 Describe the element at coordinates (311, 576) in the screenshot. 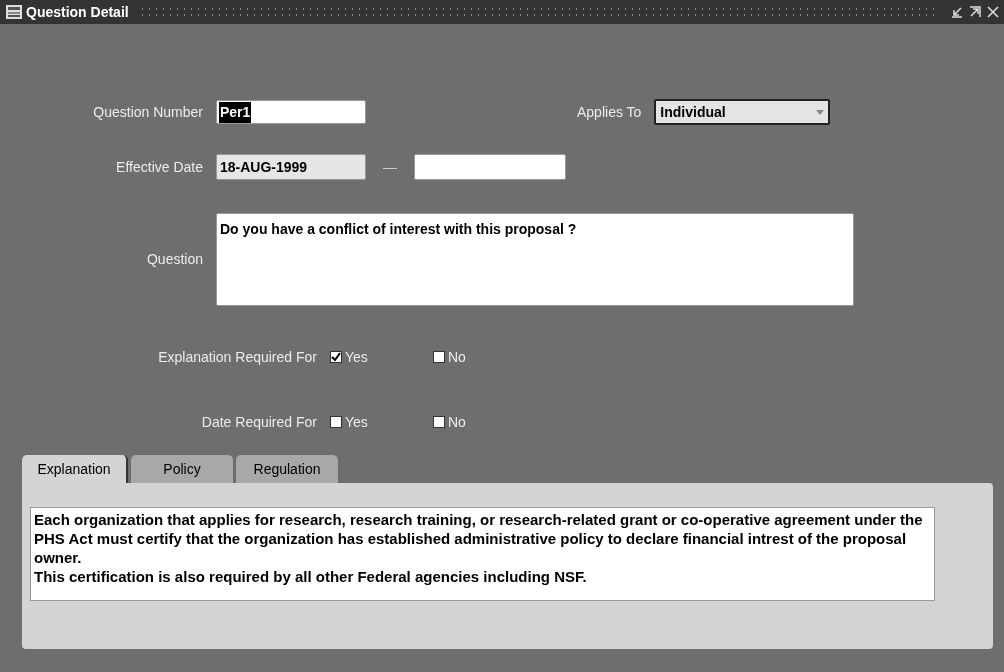

I see `explanation-paragraph: This certification is also required by all other Federal agencies including NSF.` at that location.